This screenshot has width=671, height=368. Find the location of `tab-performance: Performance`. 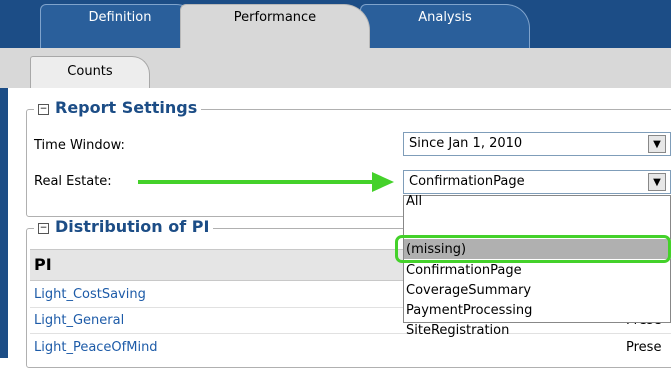

tab-performance: Performance is located at coordinates (275, 26).